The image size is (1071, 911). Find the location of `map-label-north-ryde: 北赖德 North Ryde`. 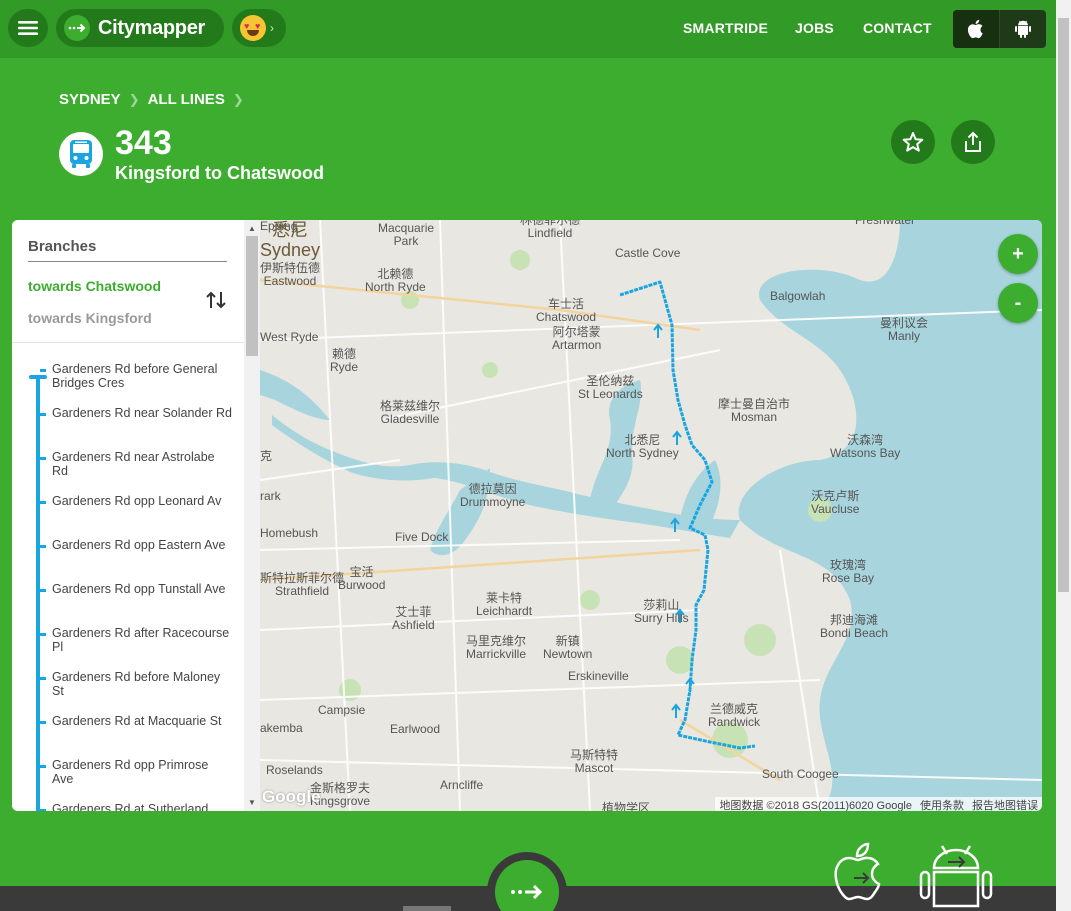

map-label-north-ryde: 北赖德 North Ryde is located at coordinates (395, 280).